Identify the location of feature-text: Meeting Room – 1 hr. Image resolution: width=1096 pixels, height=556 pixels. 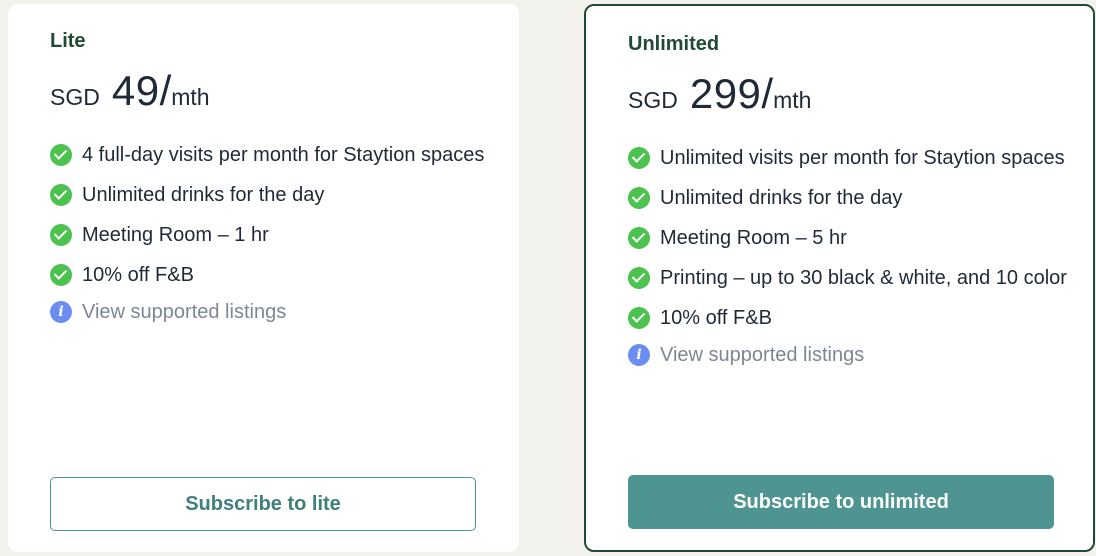
(175, 235).